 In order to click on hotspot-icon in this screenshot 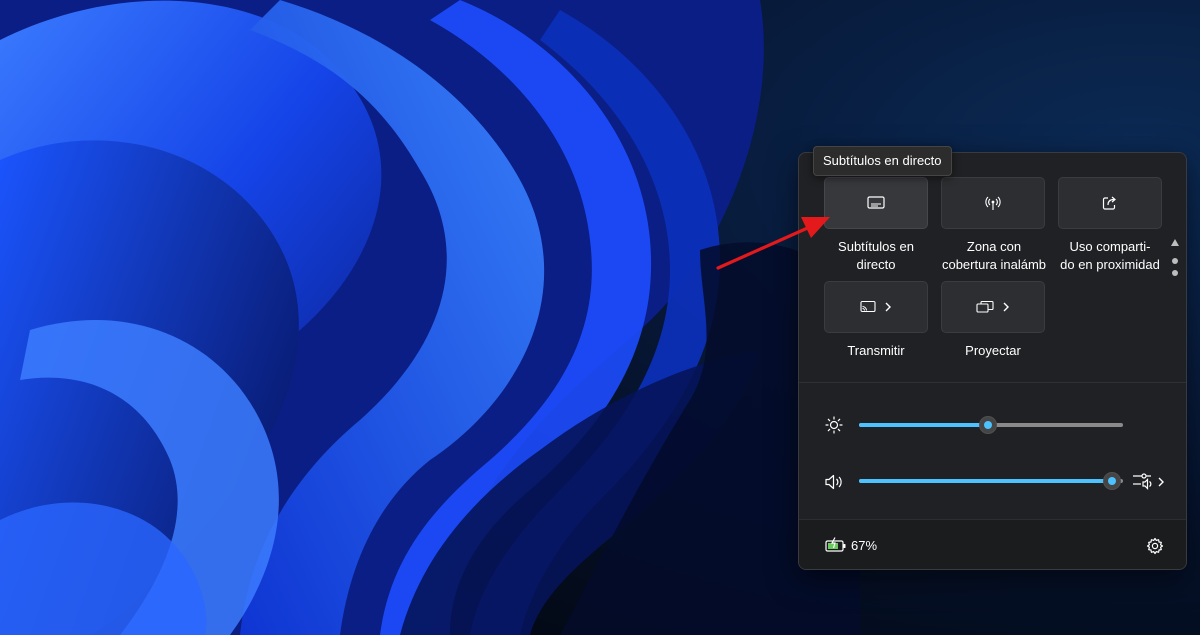, I will do `click(993, 203)`.